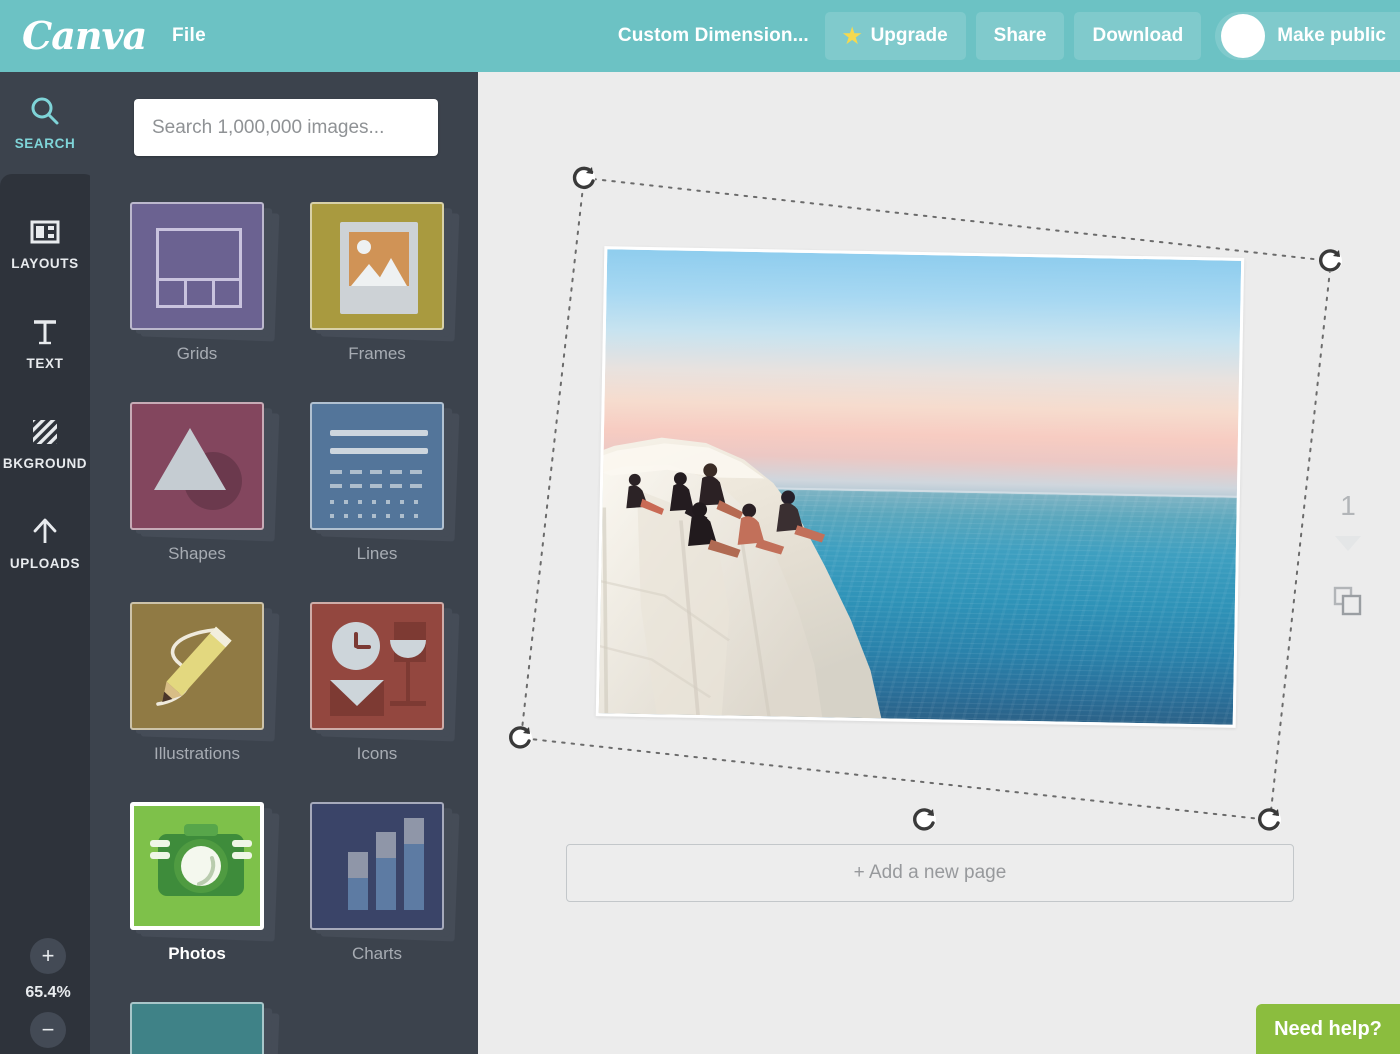 The width and height of the screenshot is (1400, 1054). I want to click on photo-people, so click(726, 510).